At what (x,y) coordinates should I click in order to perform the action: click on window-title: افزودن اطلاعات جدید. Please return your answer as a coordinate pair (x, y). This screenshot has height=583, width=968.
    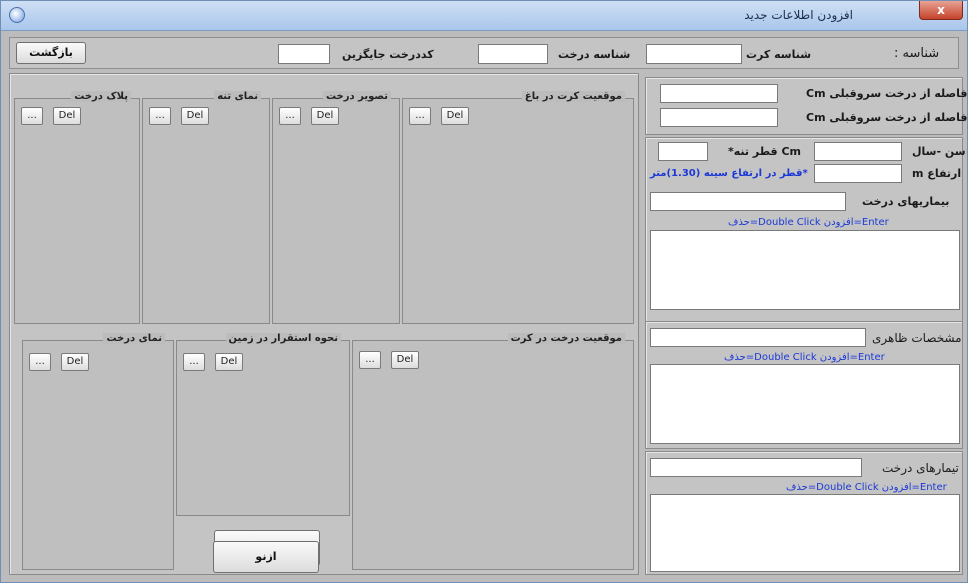
    Looking at the image, I should click on (798, 15).